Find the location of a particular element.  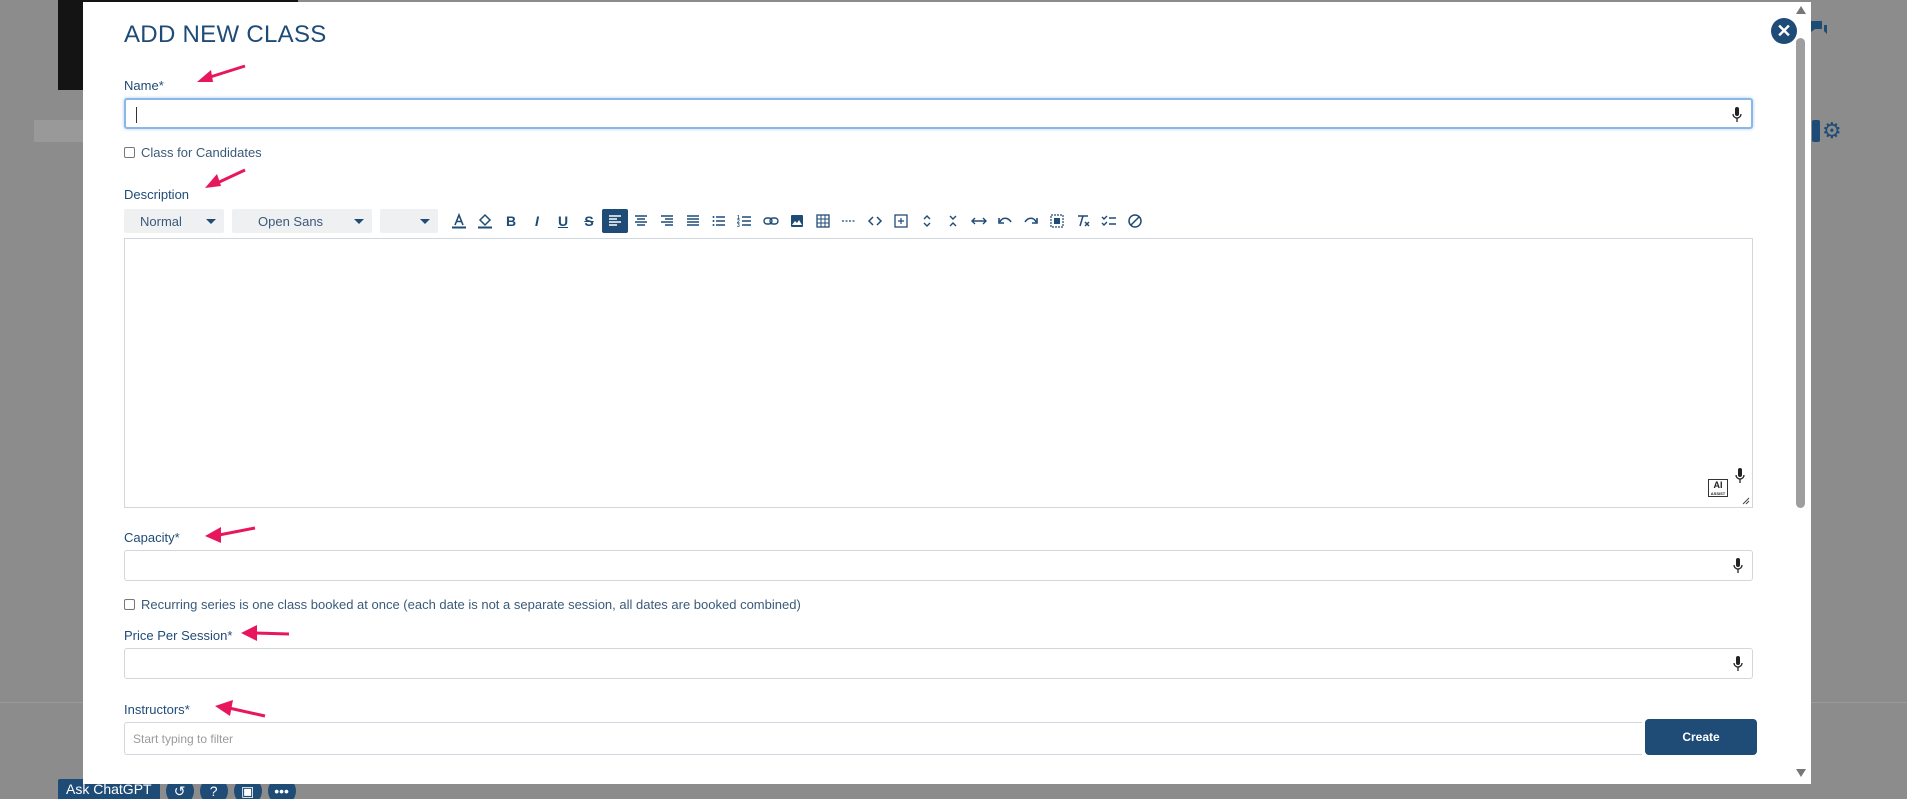

class-for-candidates-label: Class for Candidates is located at coordinates (201, 152).